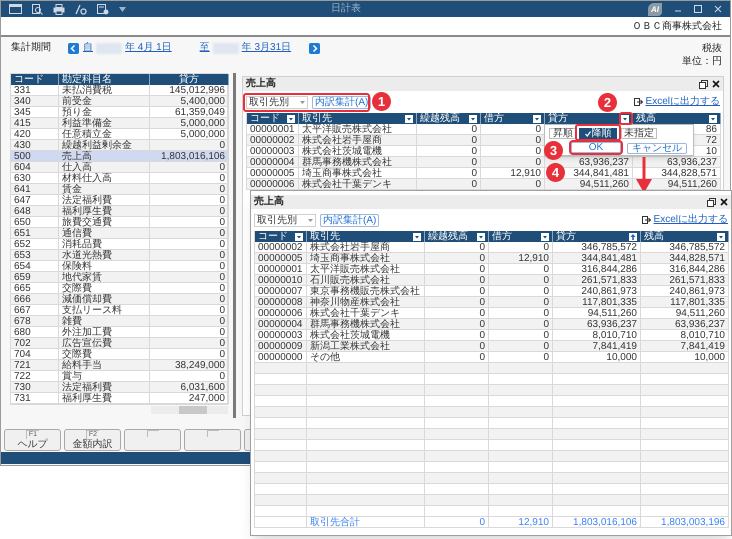 The width and height of the screenshot is (732, 539). I want to click on date-link: 至, so click(205, 48).